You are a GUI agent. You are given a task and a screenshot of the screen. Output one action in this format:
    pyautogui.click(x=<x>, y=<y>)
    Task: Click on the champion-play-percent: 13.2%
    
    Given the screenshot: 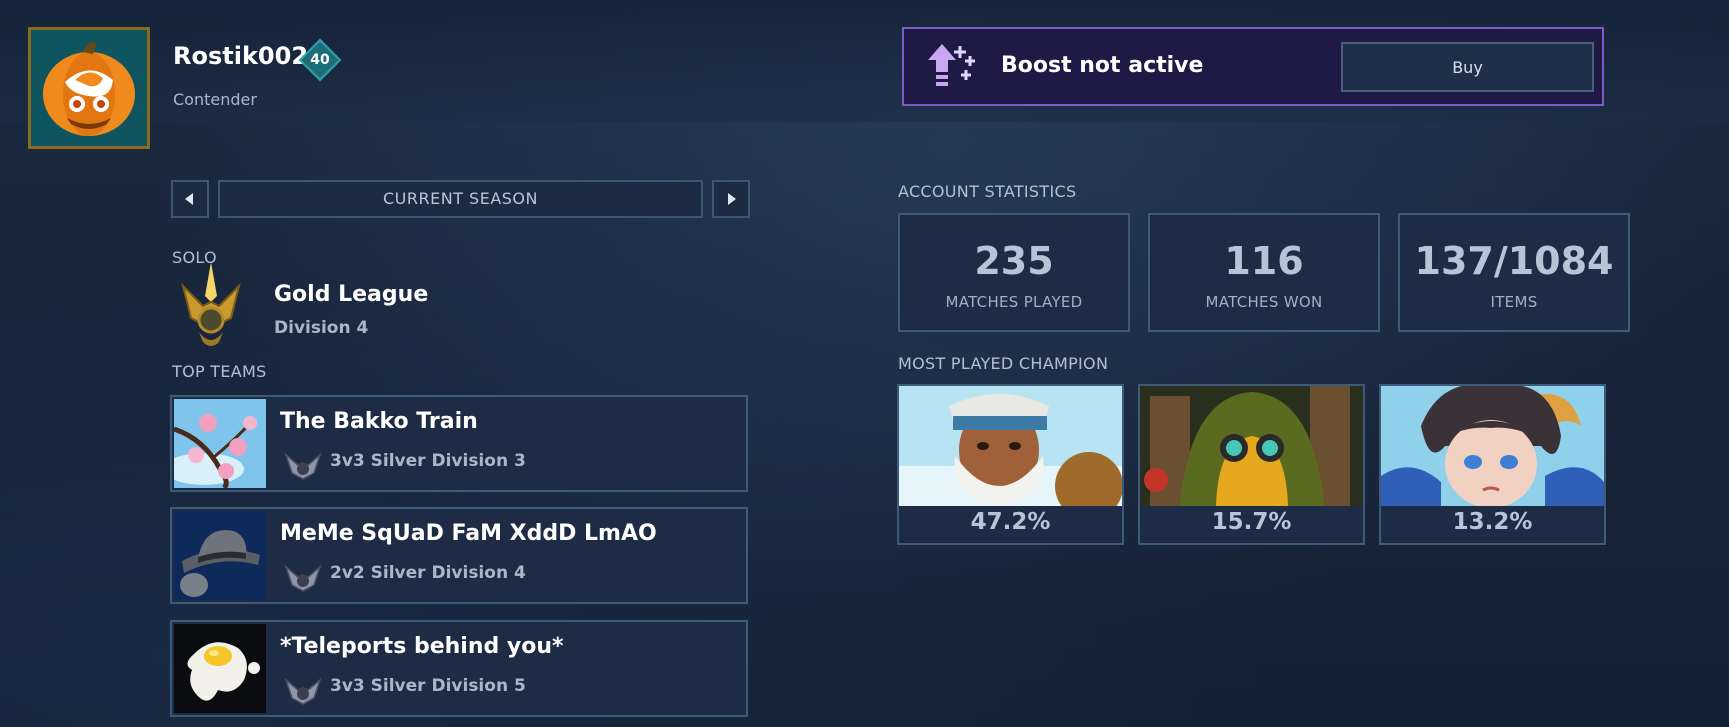 What is the action you would take?
    pyautogui.click(x=1492, y=522)
    